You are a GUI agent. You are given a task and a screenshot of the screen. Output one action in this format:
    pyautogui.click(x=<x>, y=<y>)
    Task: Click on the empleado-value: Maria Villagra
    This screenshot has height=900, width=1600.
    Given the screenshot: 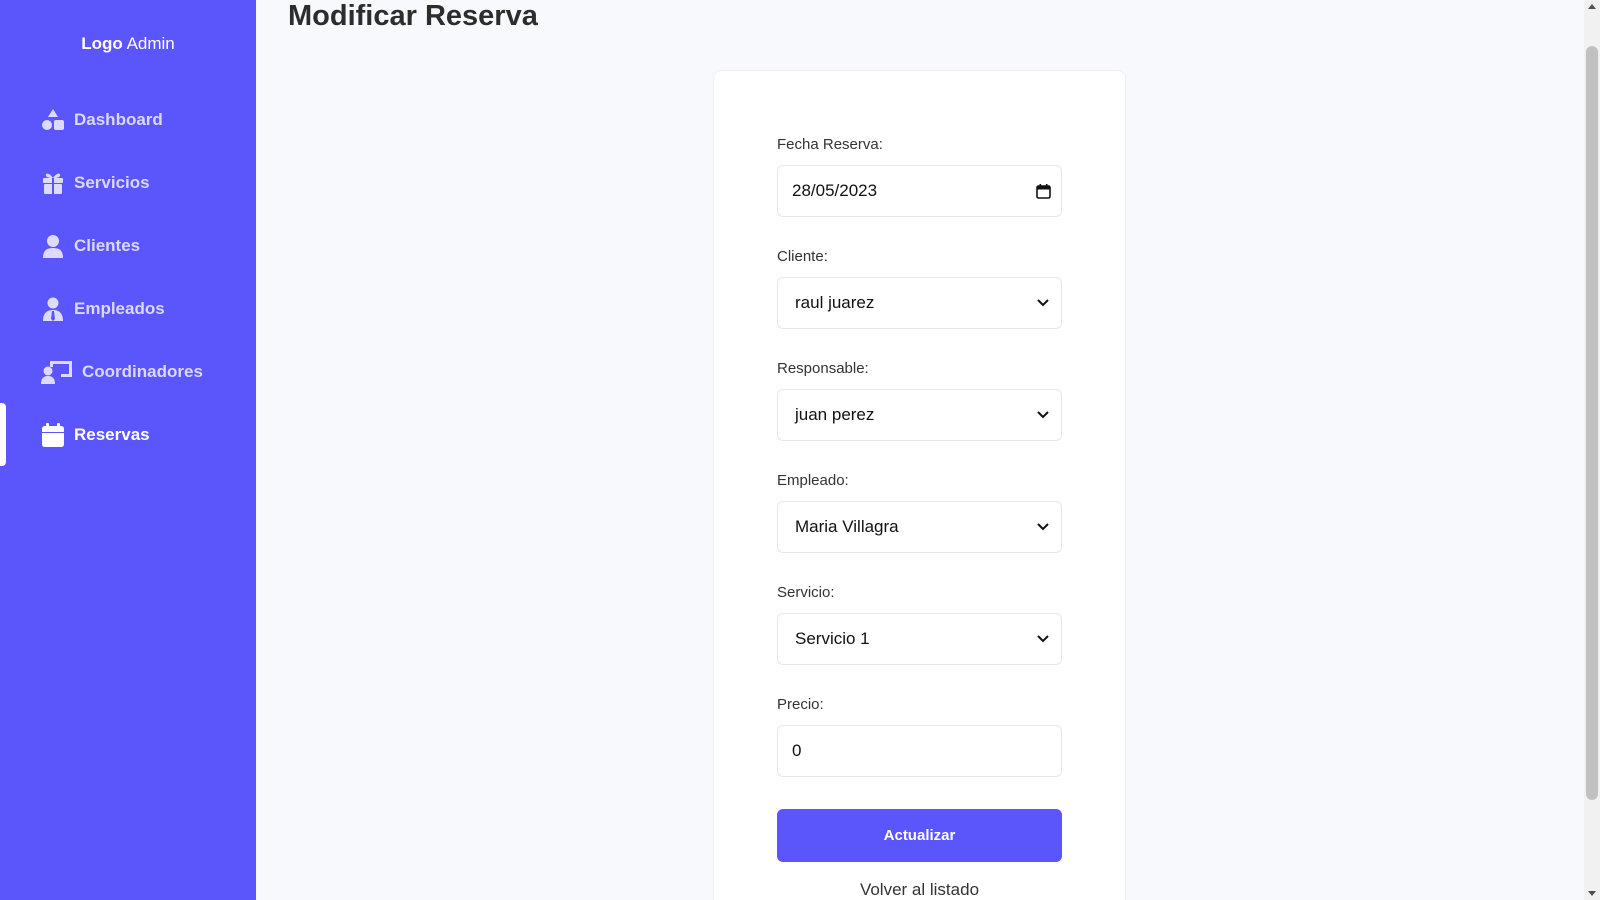 What is the action you would take?
    pyautogui.click(x=847, y=526)
    